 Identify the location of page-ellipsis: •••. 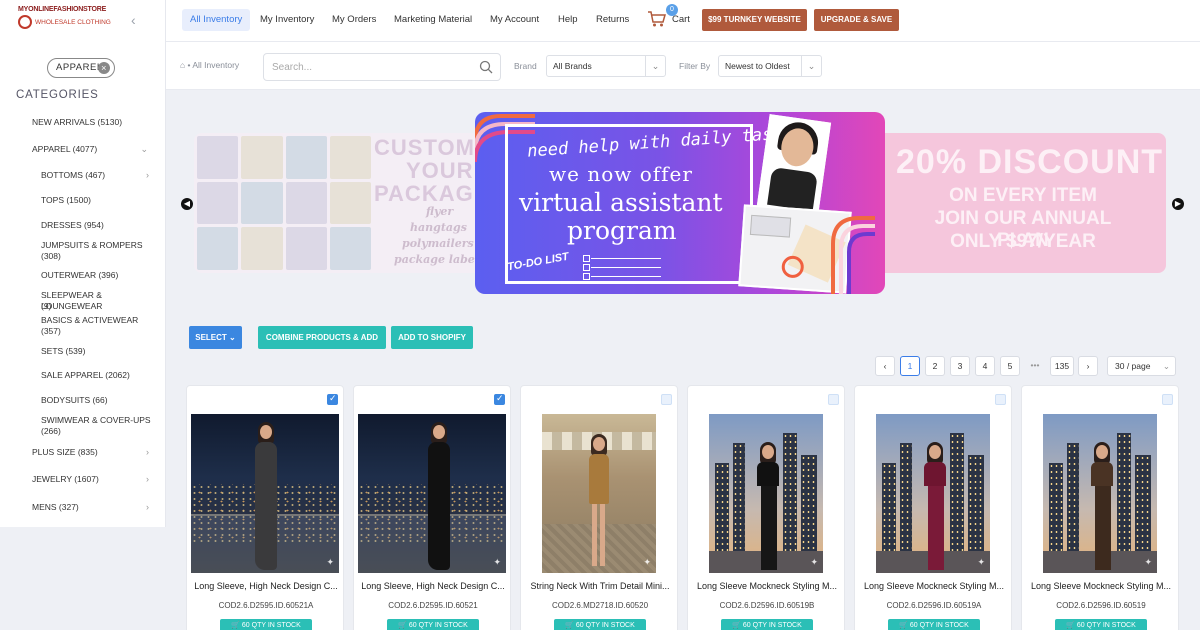
(1035, 366).